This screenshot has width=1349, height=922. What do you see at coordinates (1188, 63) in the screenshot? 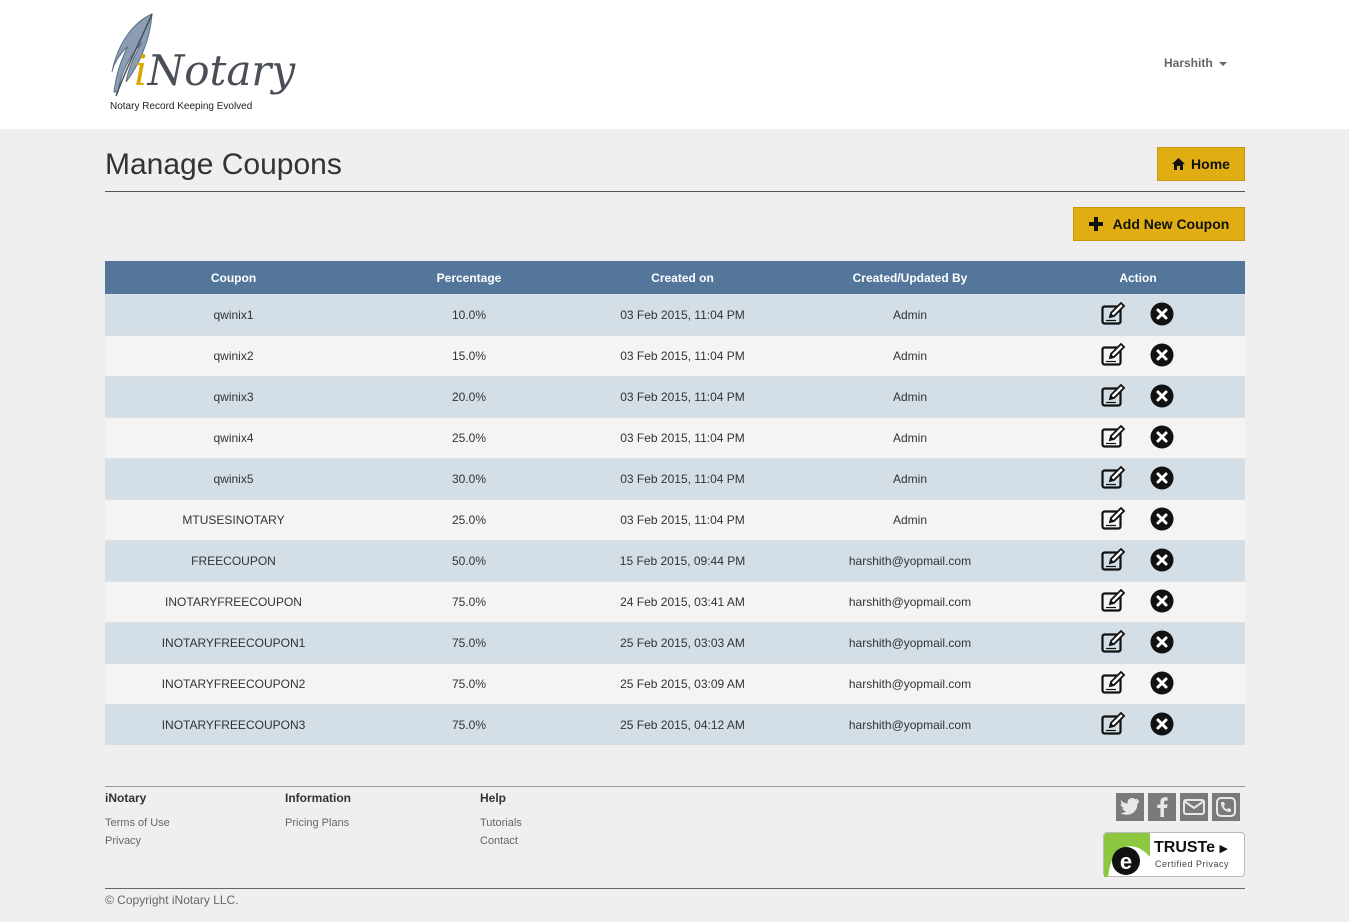
I see `user-name: Harshith` at bounding box center [1188, 63].